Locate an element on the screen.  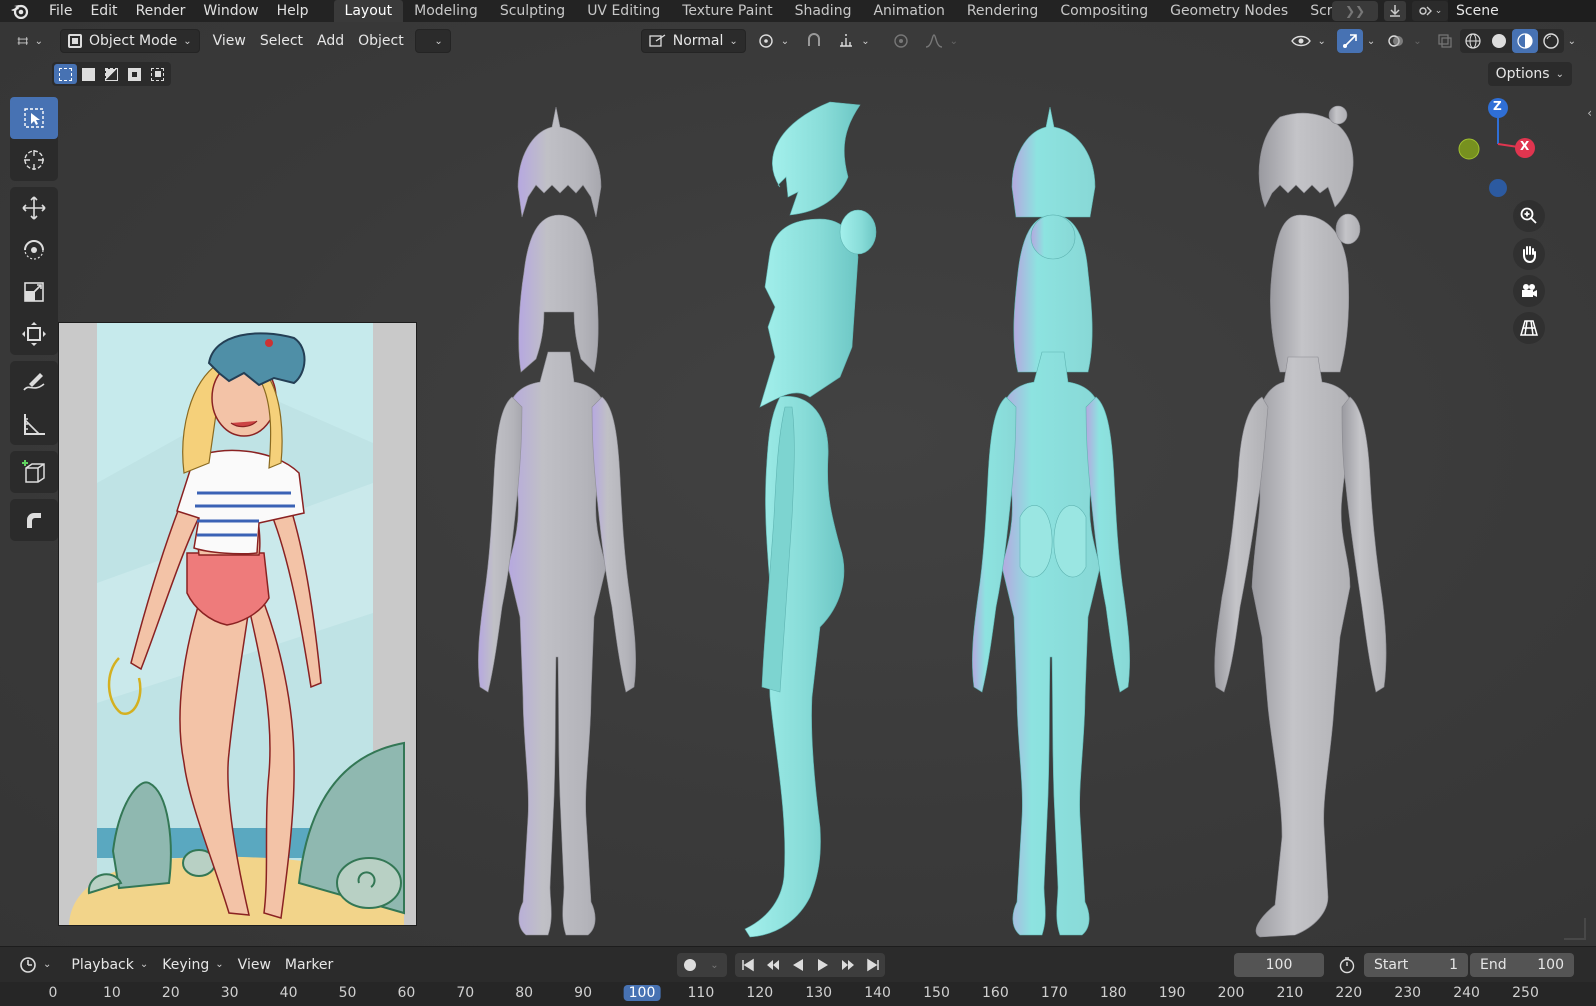
menu-edit: Edit is located at coordinates (103, 11).